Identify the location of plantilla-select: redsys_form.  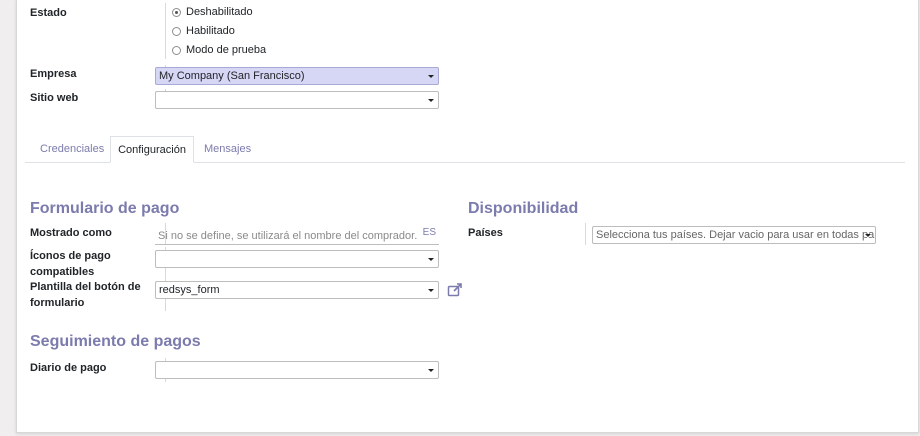
(297, 290).